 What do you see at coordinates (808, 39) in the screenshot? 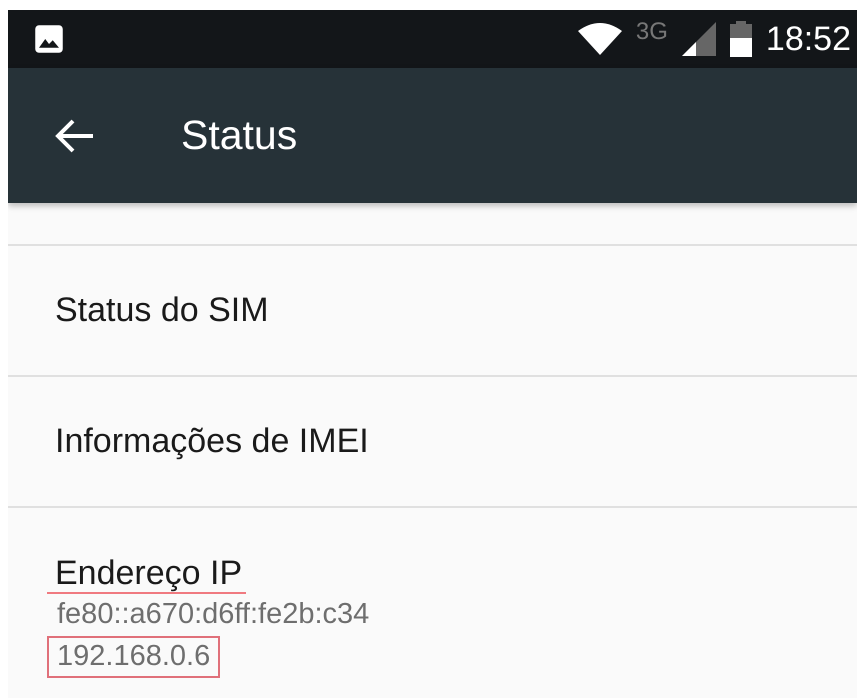
I see `clock: 18:52` at bounding box center [808, 39].